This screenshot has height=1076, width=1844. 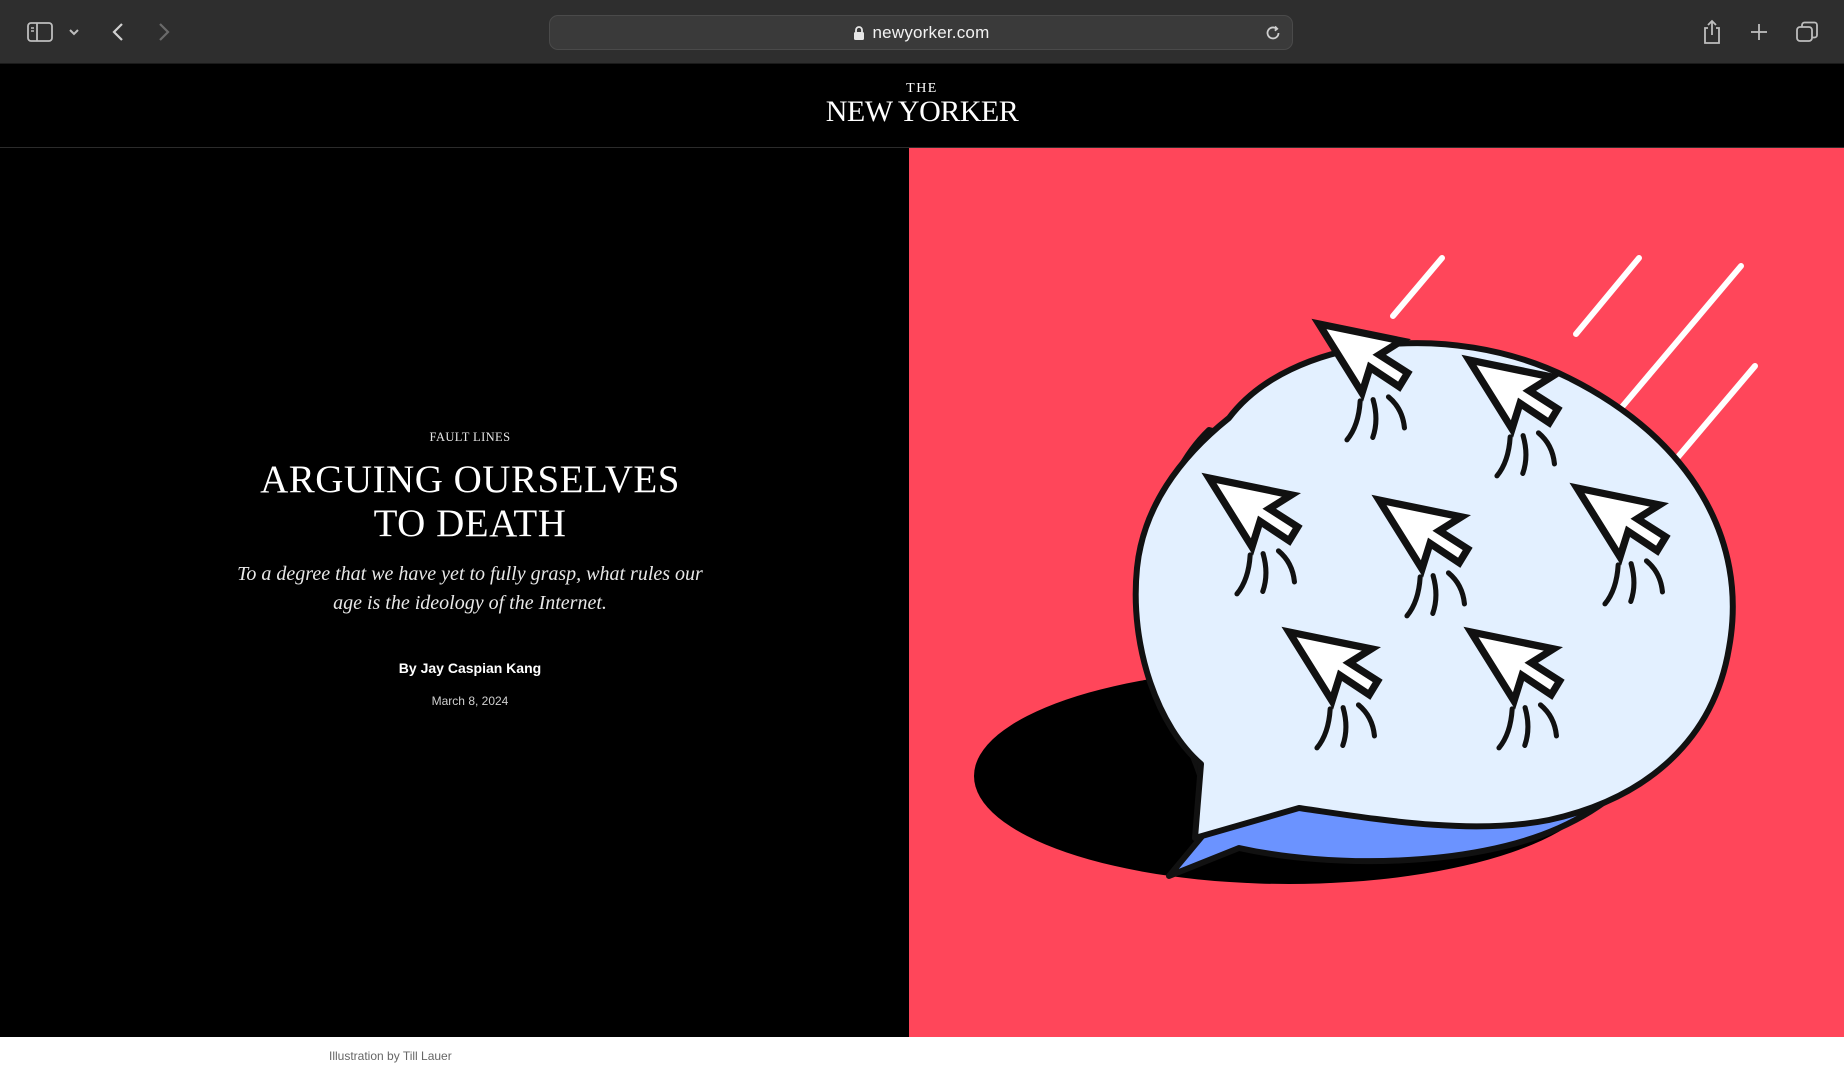 I want to click on article-byline: By Jay Caspian Kang, so click(x=470, y=668).